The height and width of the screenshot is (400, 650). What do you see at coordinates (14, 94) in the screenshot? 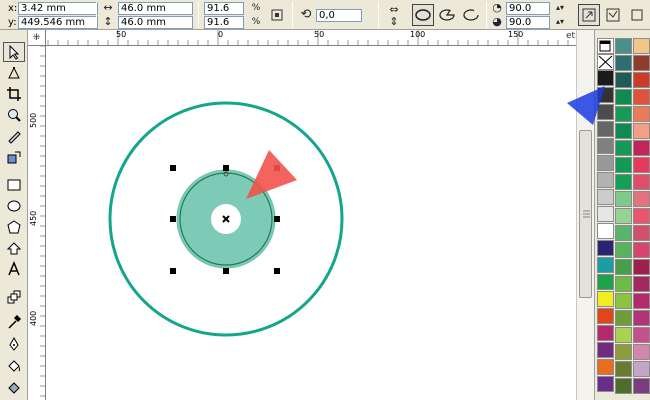
I see `crop-tool` at bounding box center [14, 94].